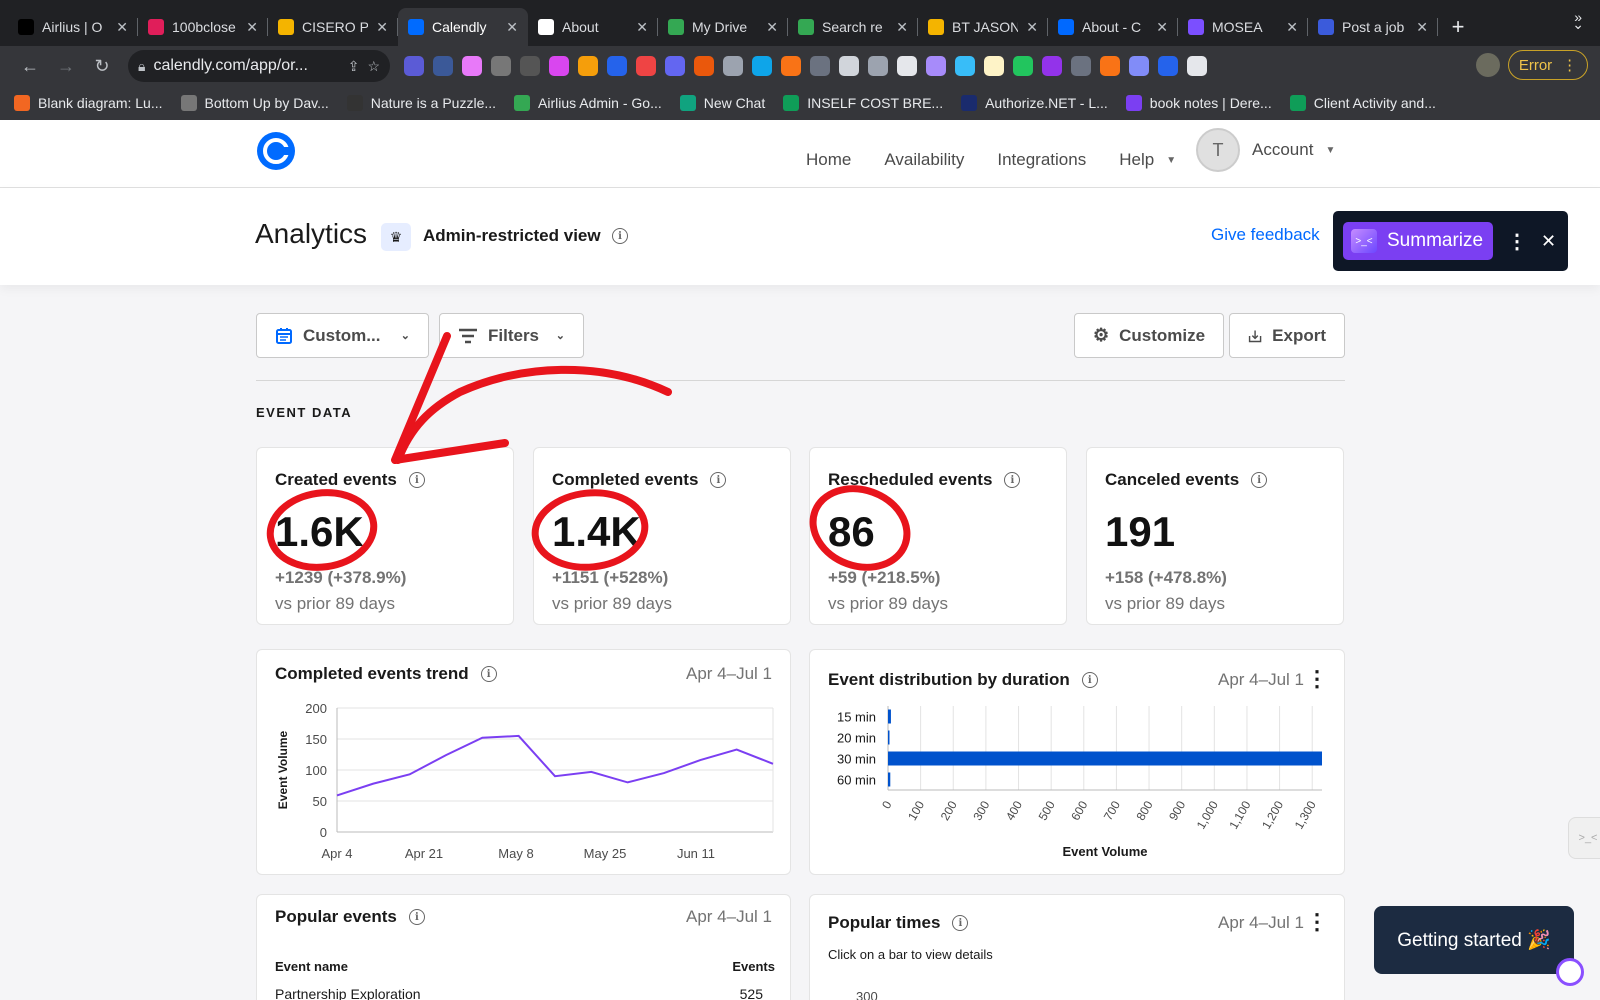  What do you see at coordinates (1548, 65) in the screenshot?
I see `error-button: Error ⋮` at bounding box center [1548, 65].